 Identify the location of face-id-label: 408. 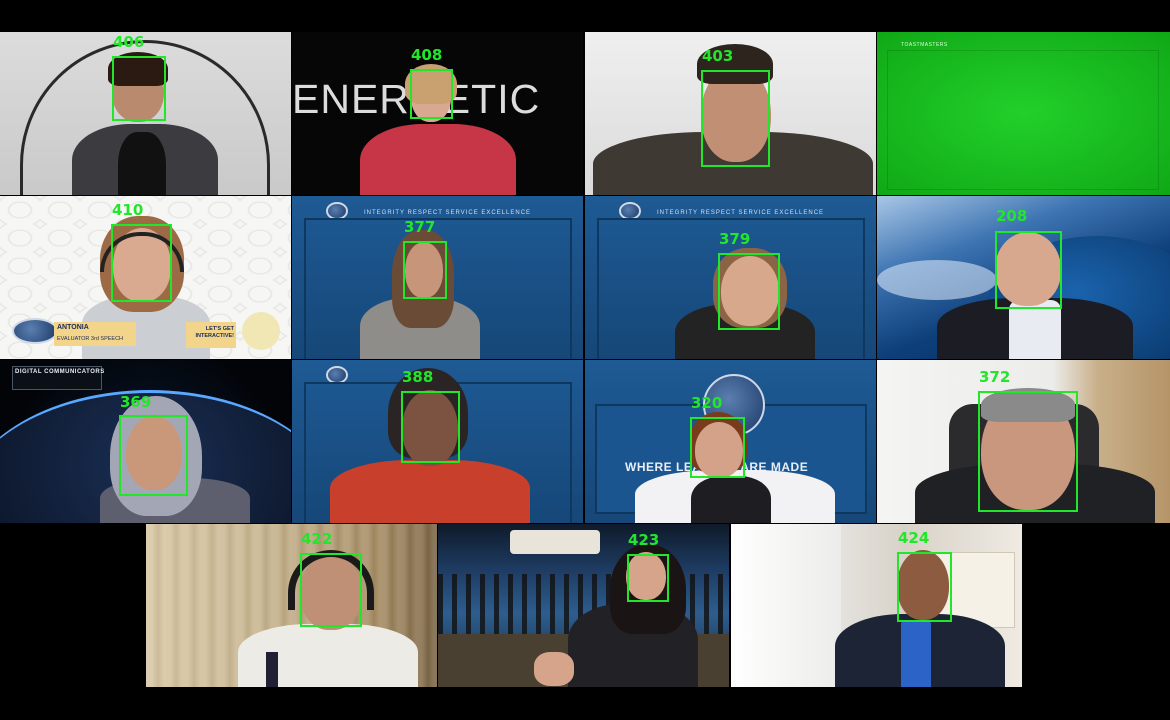
(427, 55).